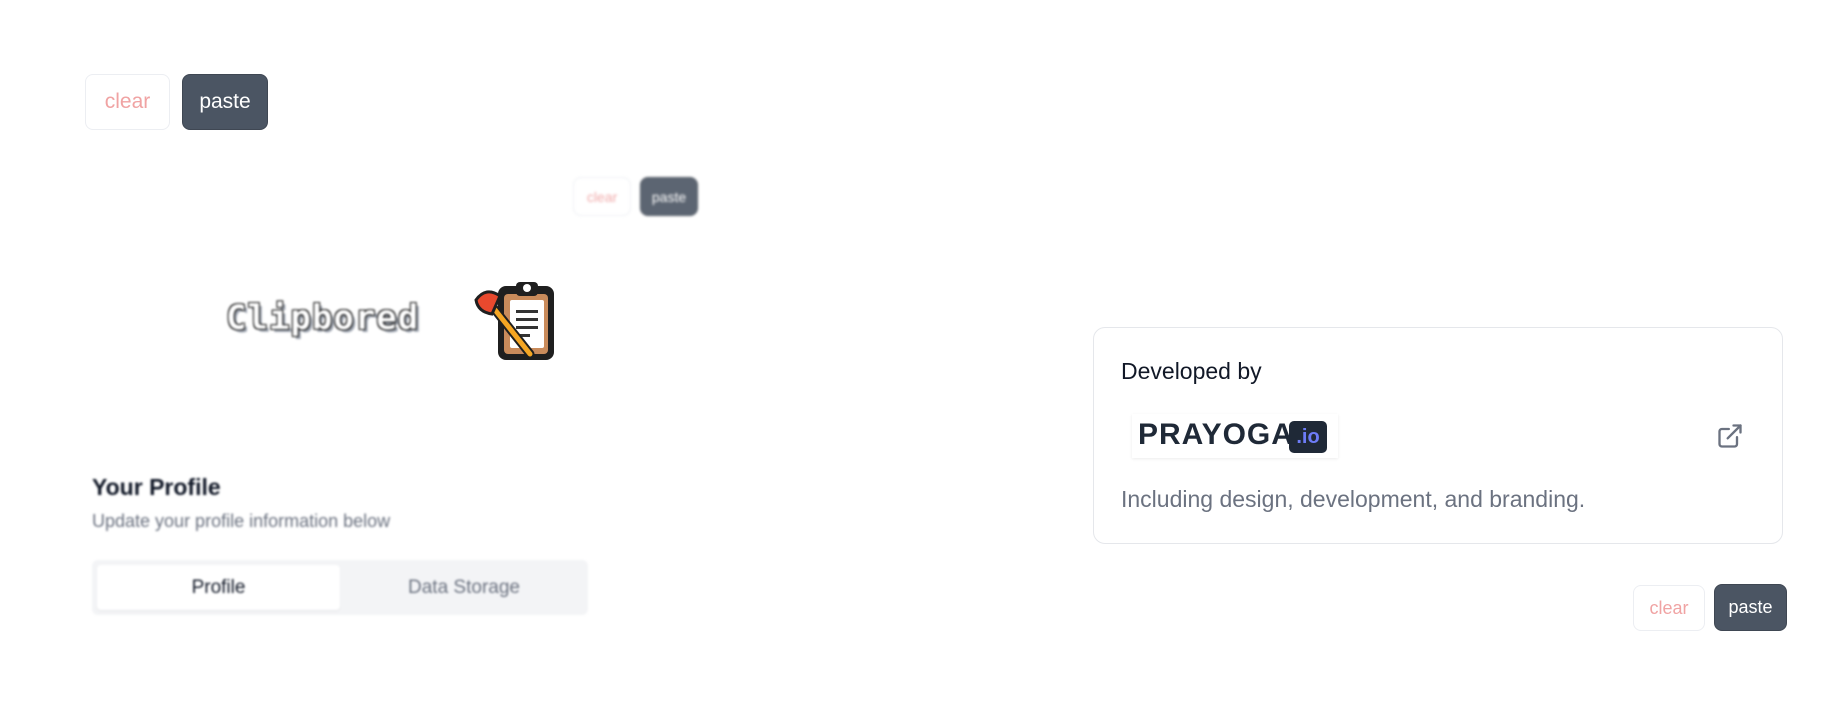  What do you see at coordinates (602, 196) in the screenshot?
I see `clear-button-small: clear` at bounding box center [602, 196].